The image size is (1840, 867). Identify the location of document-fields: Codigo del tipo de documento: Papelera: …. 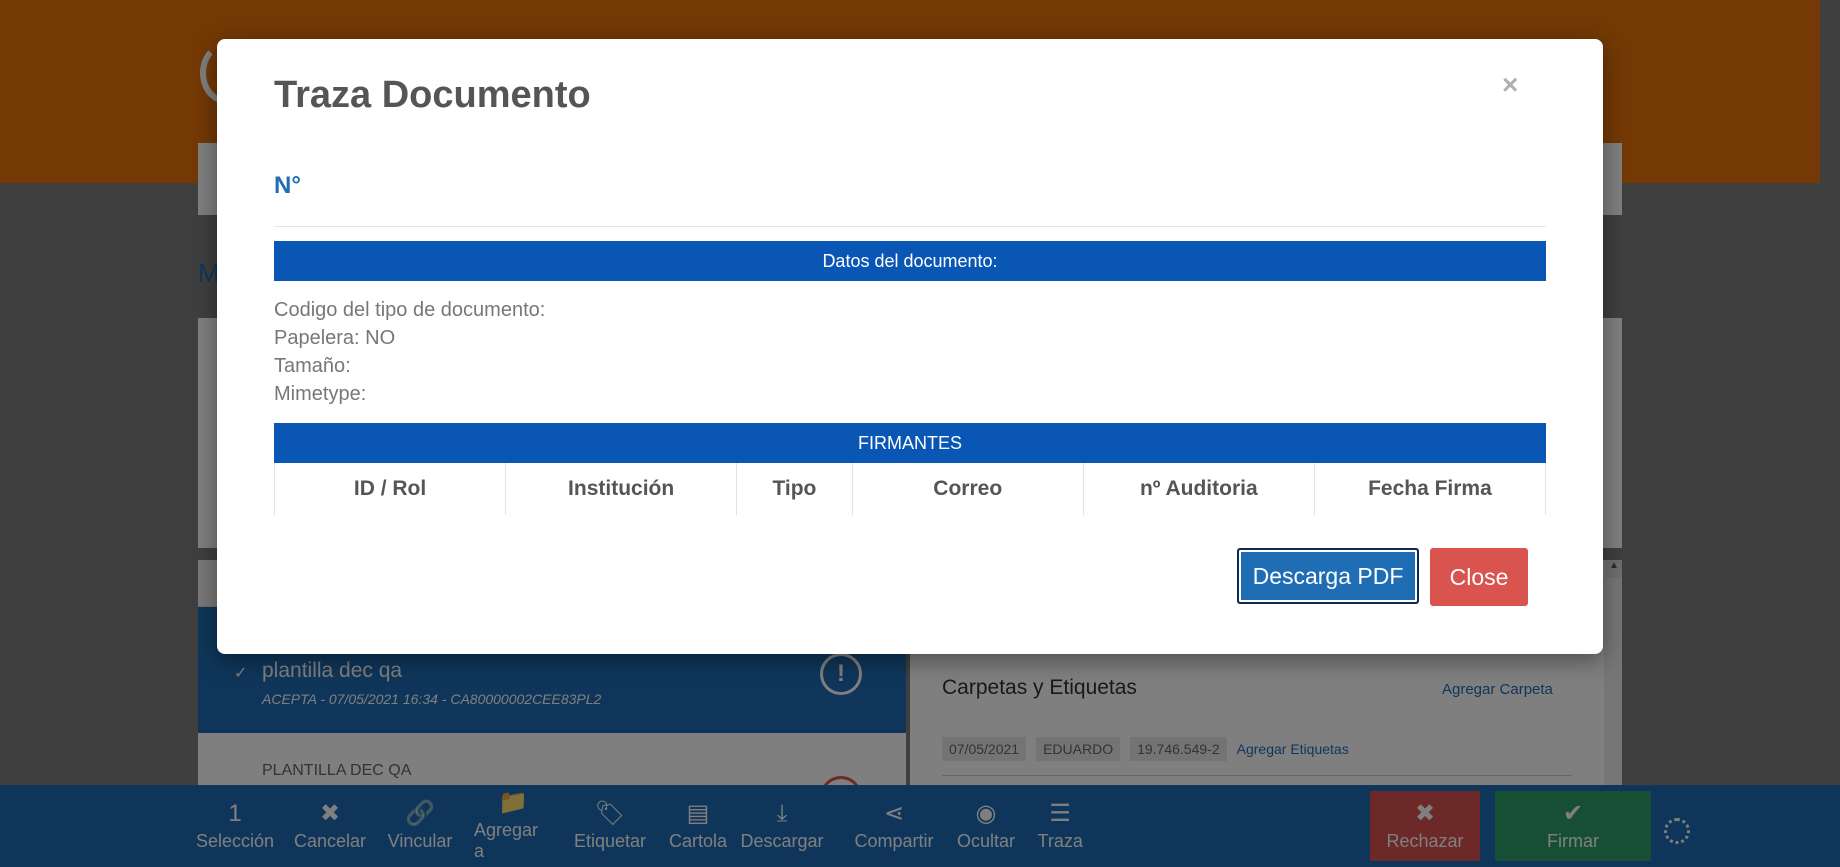
(409, 352).